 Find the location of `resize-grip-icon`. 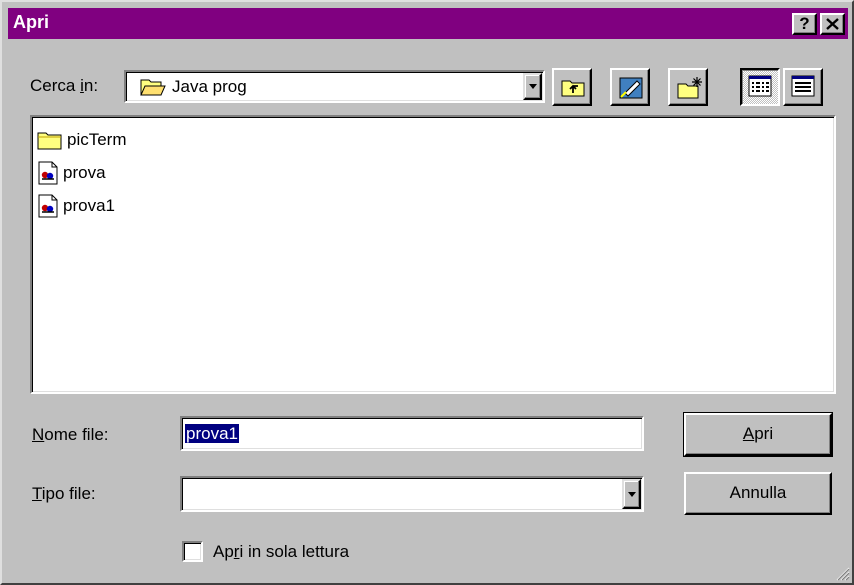

resize-grip-icon is located at coordinates (842, 573).